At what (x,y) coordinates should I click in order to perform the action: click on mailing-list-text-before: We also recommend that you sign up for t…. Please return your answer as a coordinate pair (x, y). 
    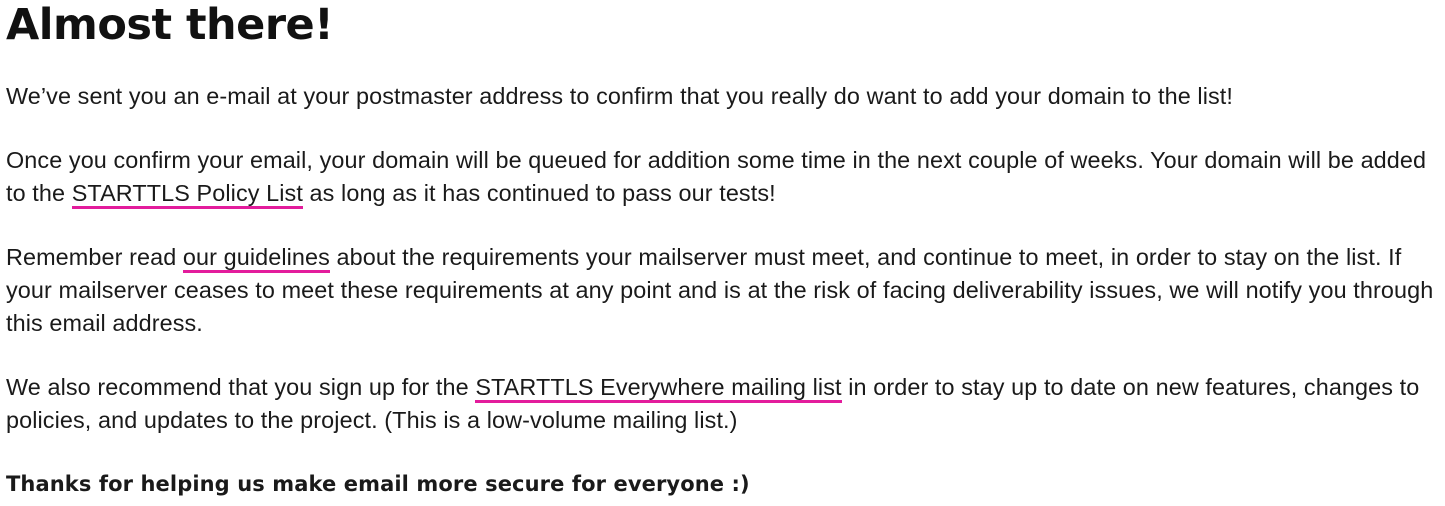
    Looking at the image, I should click on (241, 387).